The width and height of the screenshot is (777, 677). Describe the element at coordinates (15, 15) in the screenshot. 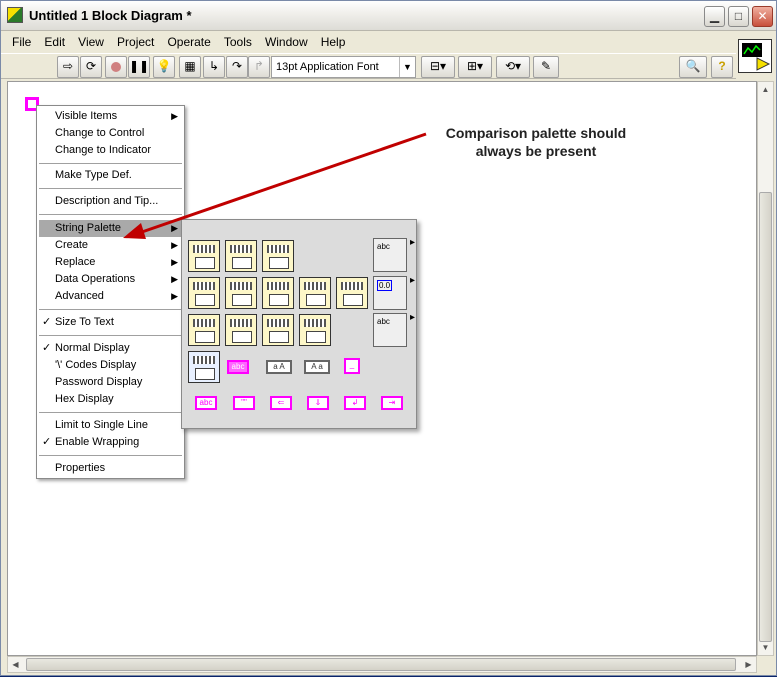

I see `labview-vi-icon` at that location.